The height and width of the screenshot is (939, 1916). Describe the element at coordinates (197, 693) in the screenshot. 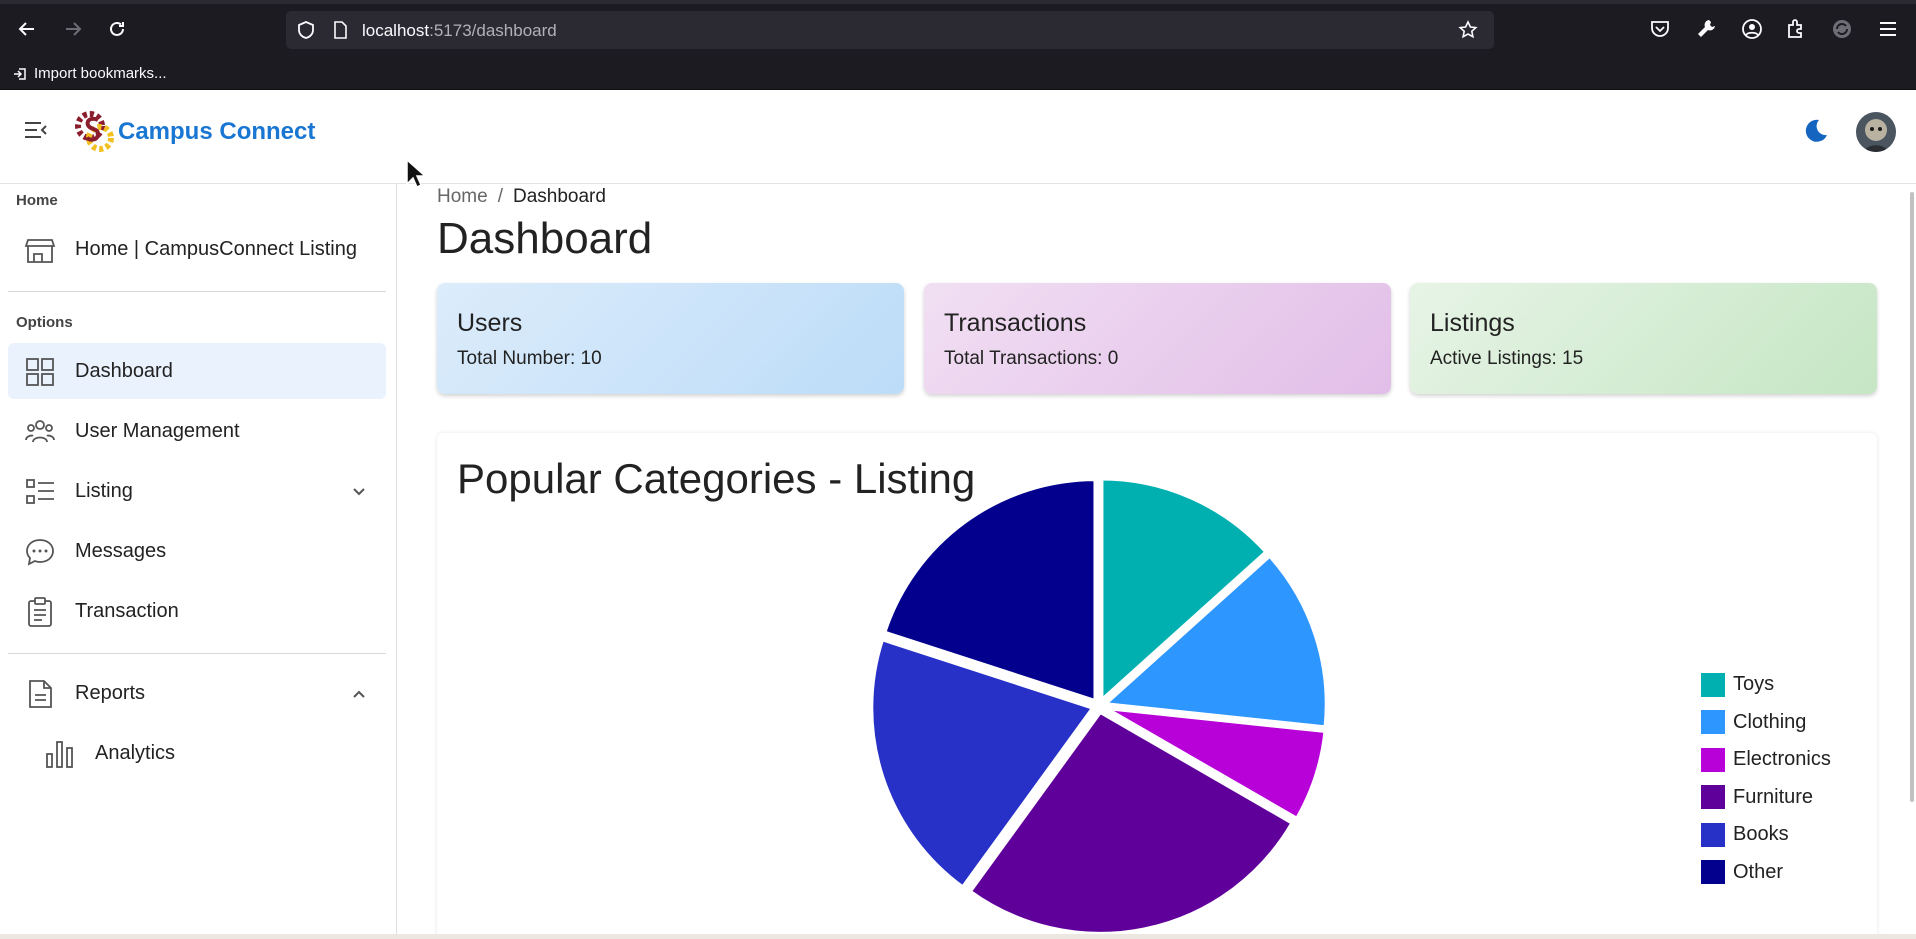

I see `sidebar-item-reports: Reports` at that location.